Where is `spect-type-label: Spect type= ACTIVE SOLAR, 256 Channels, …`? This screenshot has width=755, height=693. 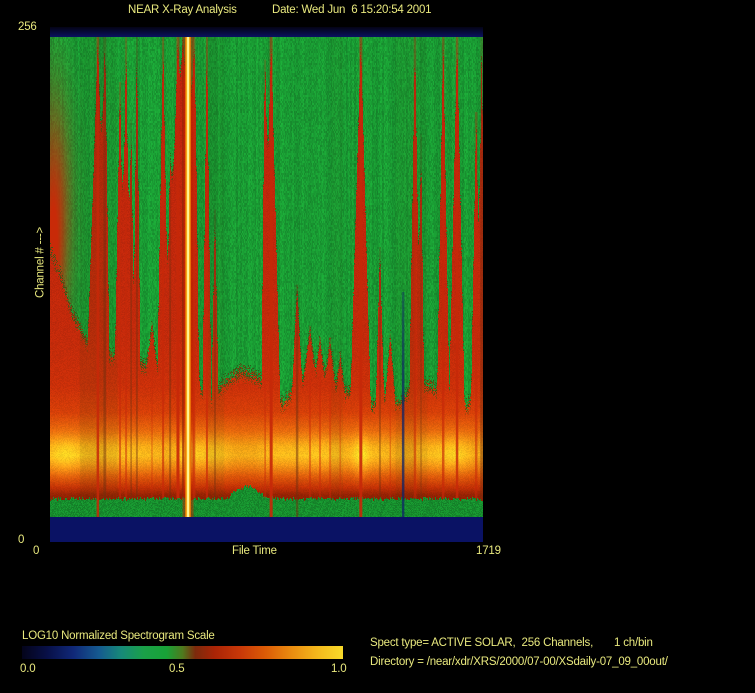 spect-type-label: Spect type= ACTIVE SOLAR, 256 Channels, … is located at coordinates (511, 643).